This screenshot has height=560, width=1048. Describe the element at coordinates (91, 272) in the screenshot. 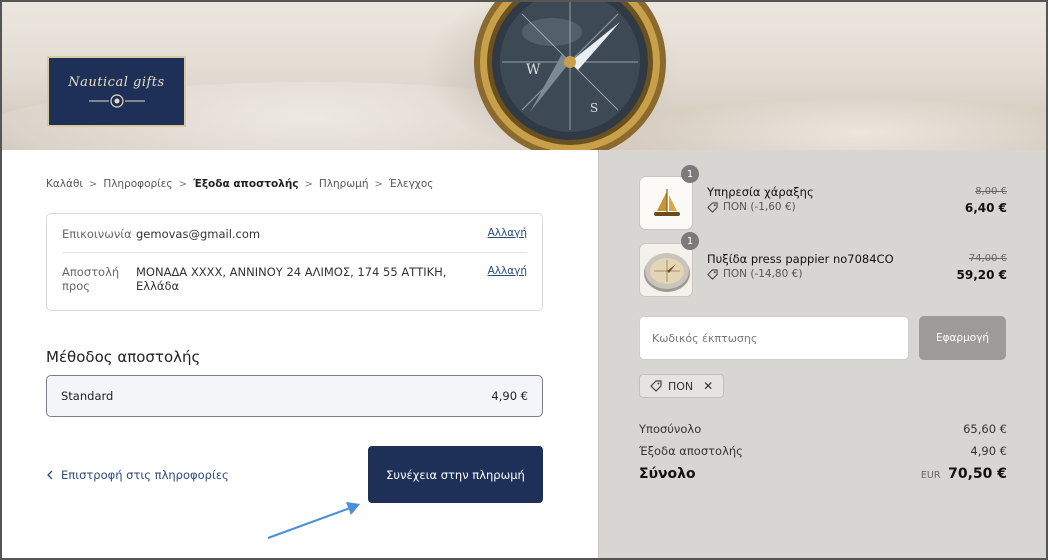

I see `ship-to-label-line1: Αποστολή` at that location.